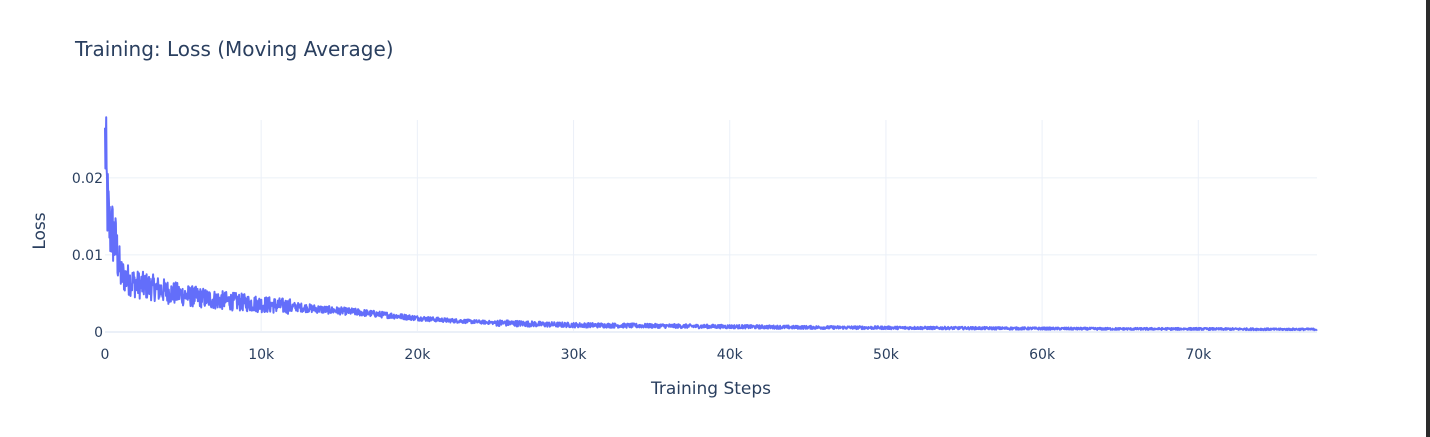  Describe the element at coordinates (261, 355) in the screenshot. I see `x-tick-label: 10k` at that location.